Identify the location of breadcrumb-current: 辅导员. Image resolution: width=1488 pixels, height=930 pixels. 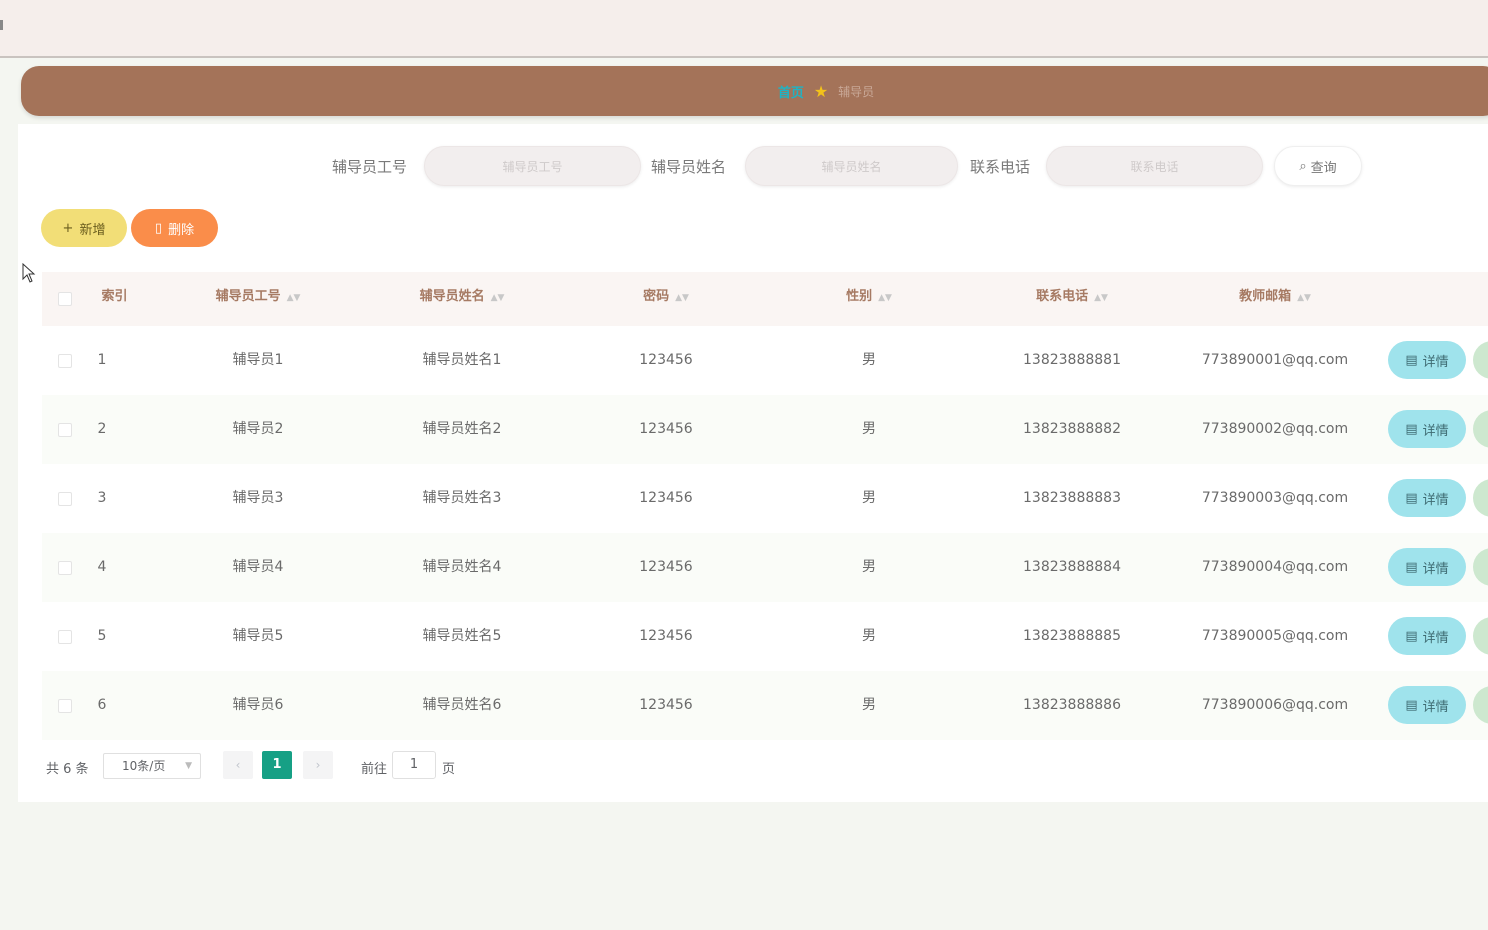
(856, 91).